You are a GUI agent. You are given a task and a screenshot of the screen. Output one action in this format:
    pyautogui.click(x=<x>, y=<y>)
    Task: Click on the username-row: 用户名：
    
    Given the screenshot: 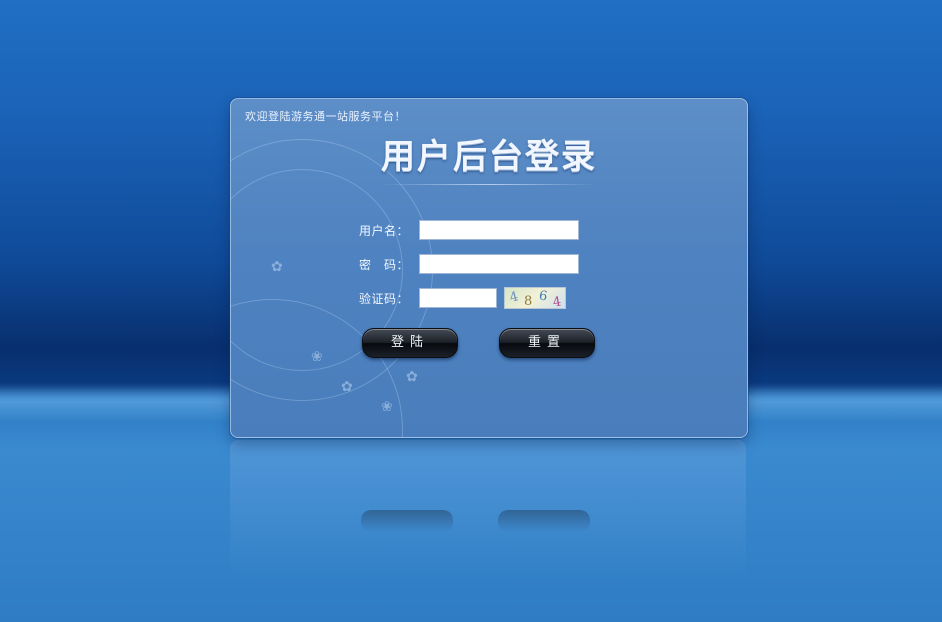 What is the action you would take?
    pyautogui.click(x=469, y=230)
    